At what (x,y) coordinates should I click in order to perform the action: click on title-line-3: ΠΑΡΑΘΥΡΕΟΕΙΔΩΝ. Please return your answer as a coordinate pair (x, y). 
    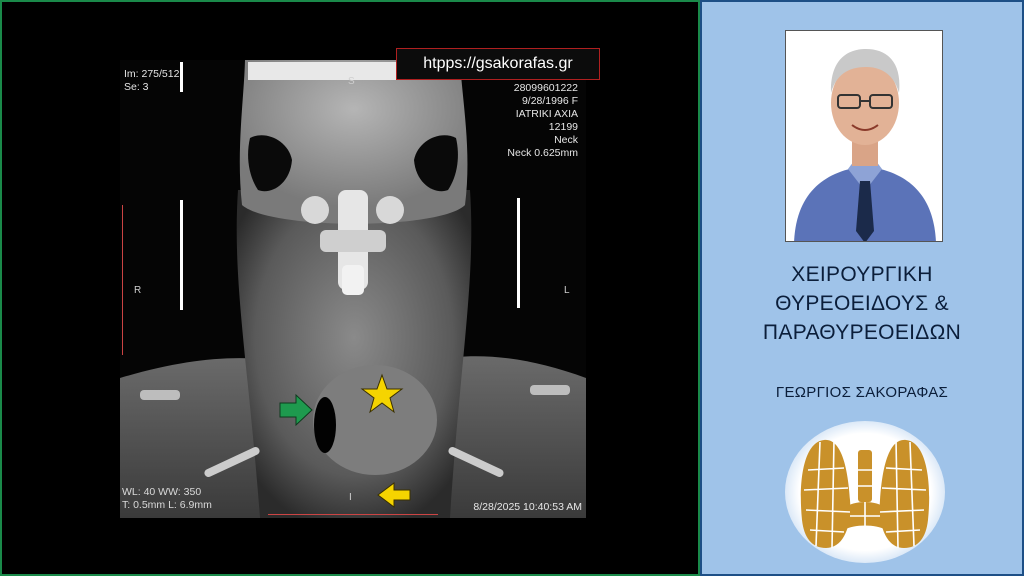
    Looking at the image, I should click on (862, 332).